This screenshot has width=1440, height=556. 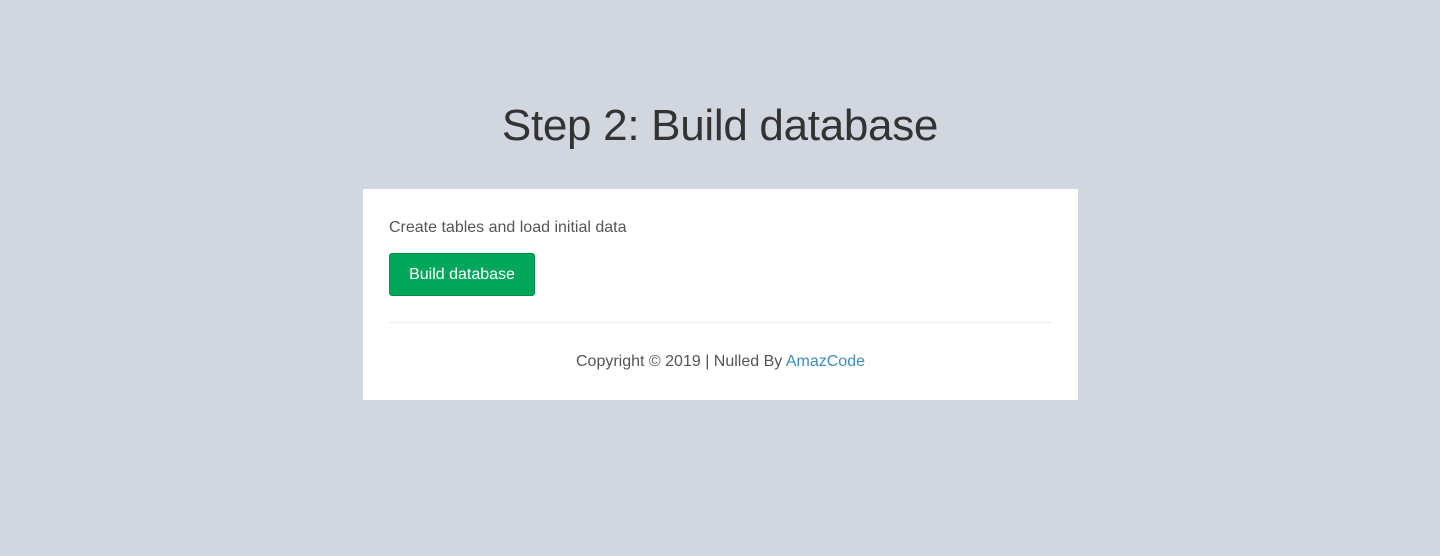 I want to click on page-title: Step 2: Build database, so click(x=720, y=125).